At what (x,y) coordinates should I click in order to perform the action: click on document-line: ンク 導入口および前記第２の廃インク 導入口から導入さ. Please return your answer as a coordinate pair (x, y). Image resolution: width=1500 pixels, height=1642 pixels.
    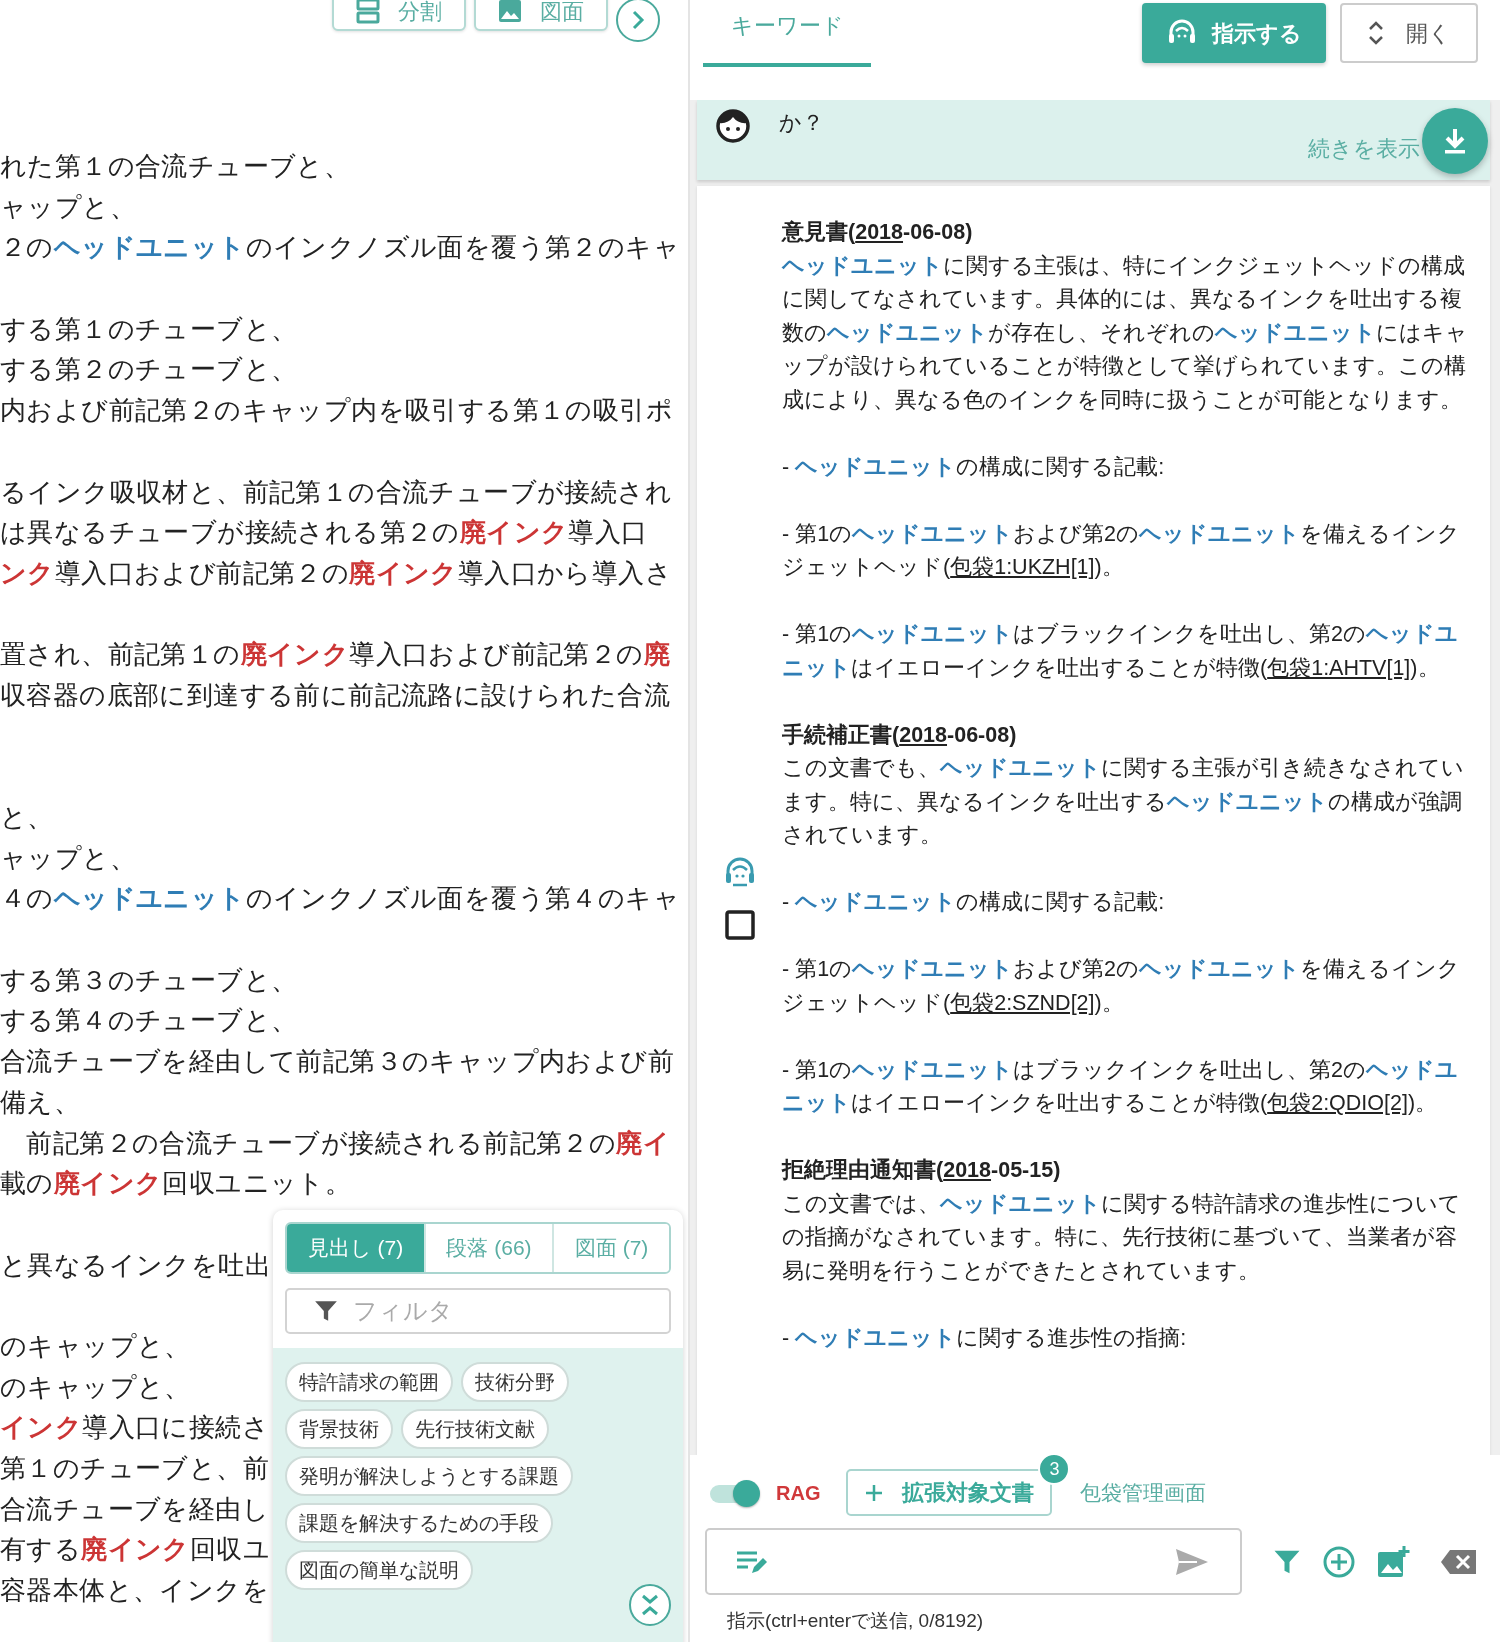
    Looking at the image, I should click on (336, 572).